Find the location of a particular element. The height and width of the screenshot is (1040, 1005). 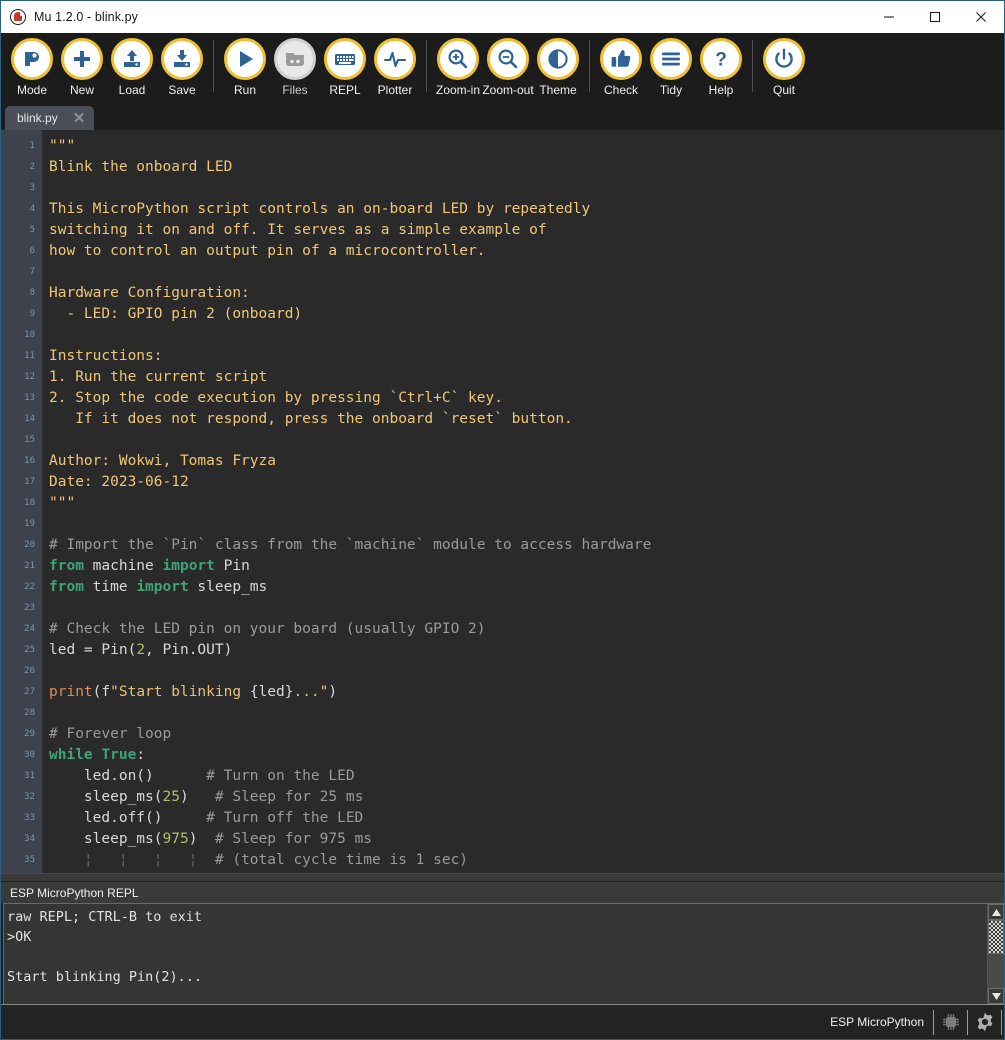

line-number: 32 is located at coordinates (29, 797).